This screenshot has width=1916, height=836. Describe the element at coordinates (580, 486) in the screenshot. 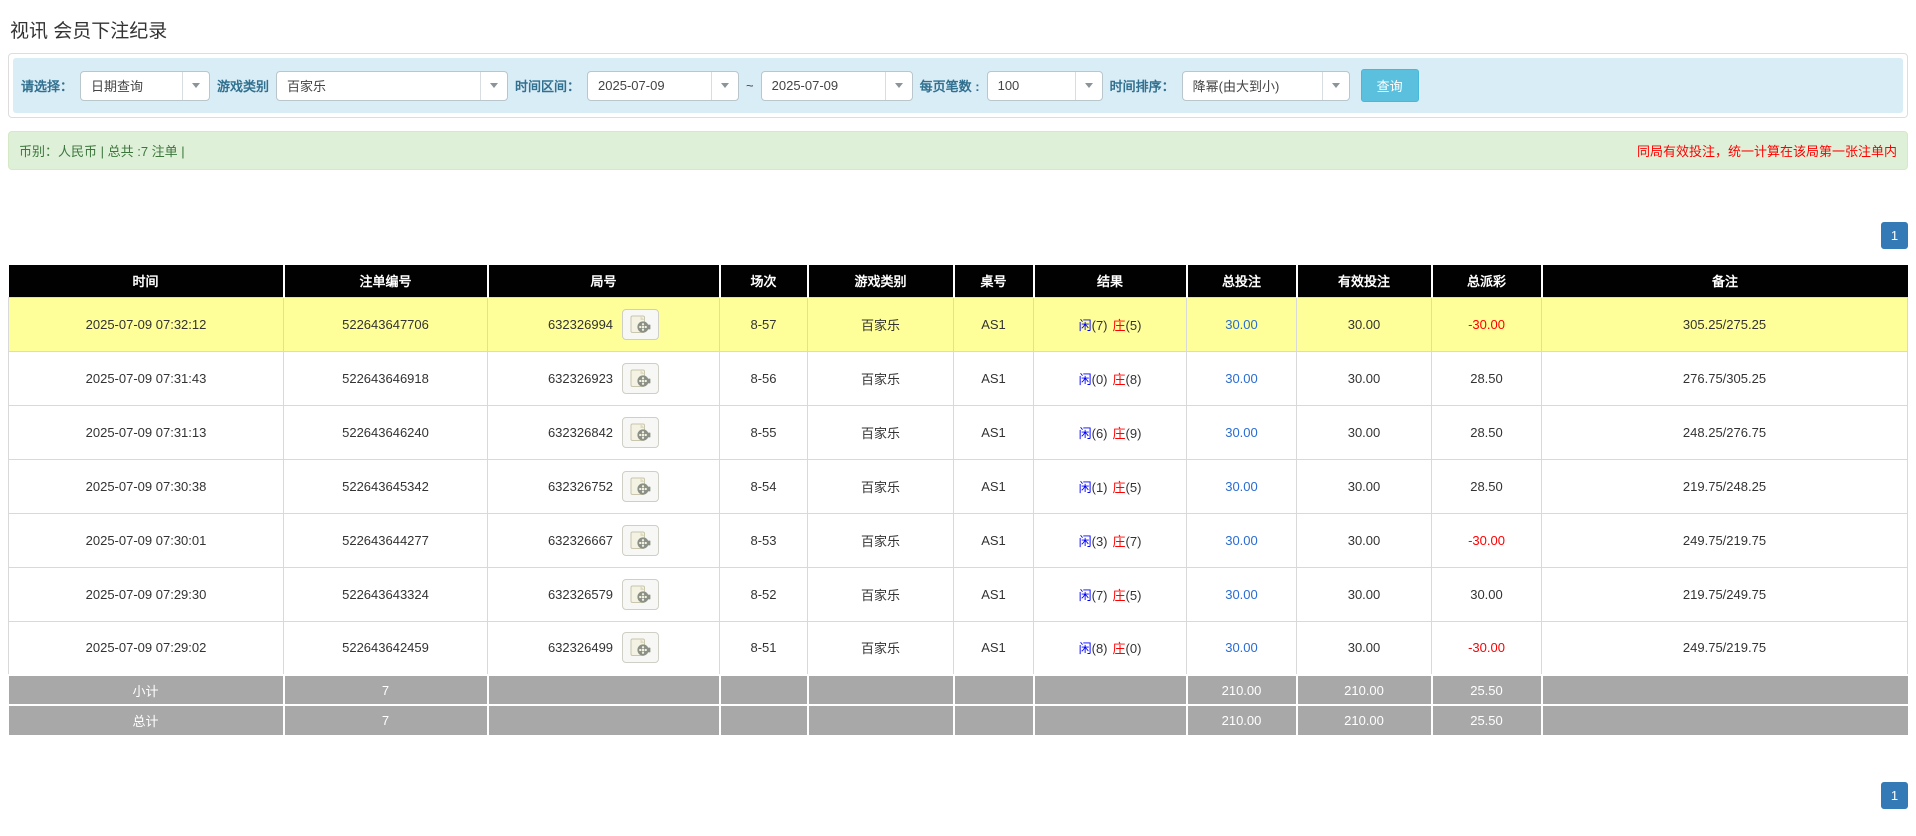

I see `round-id-value: 632326752` at that location.